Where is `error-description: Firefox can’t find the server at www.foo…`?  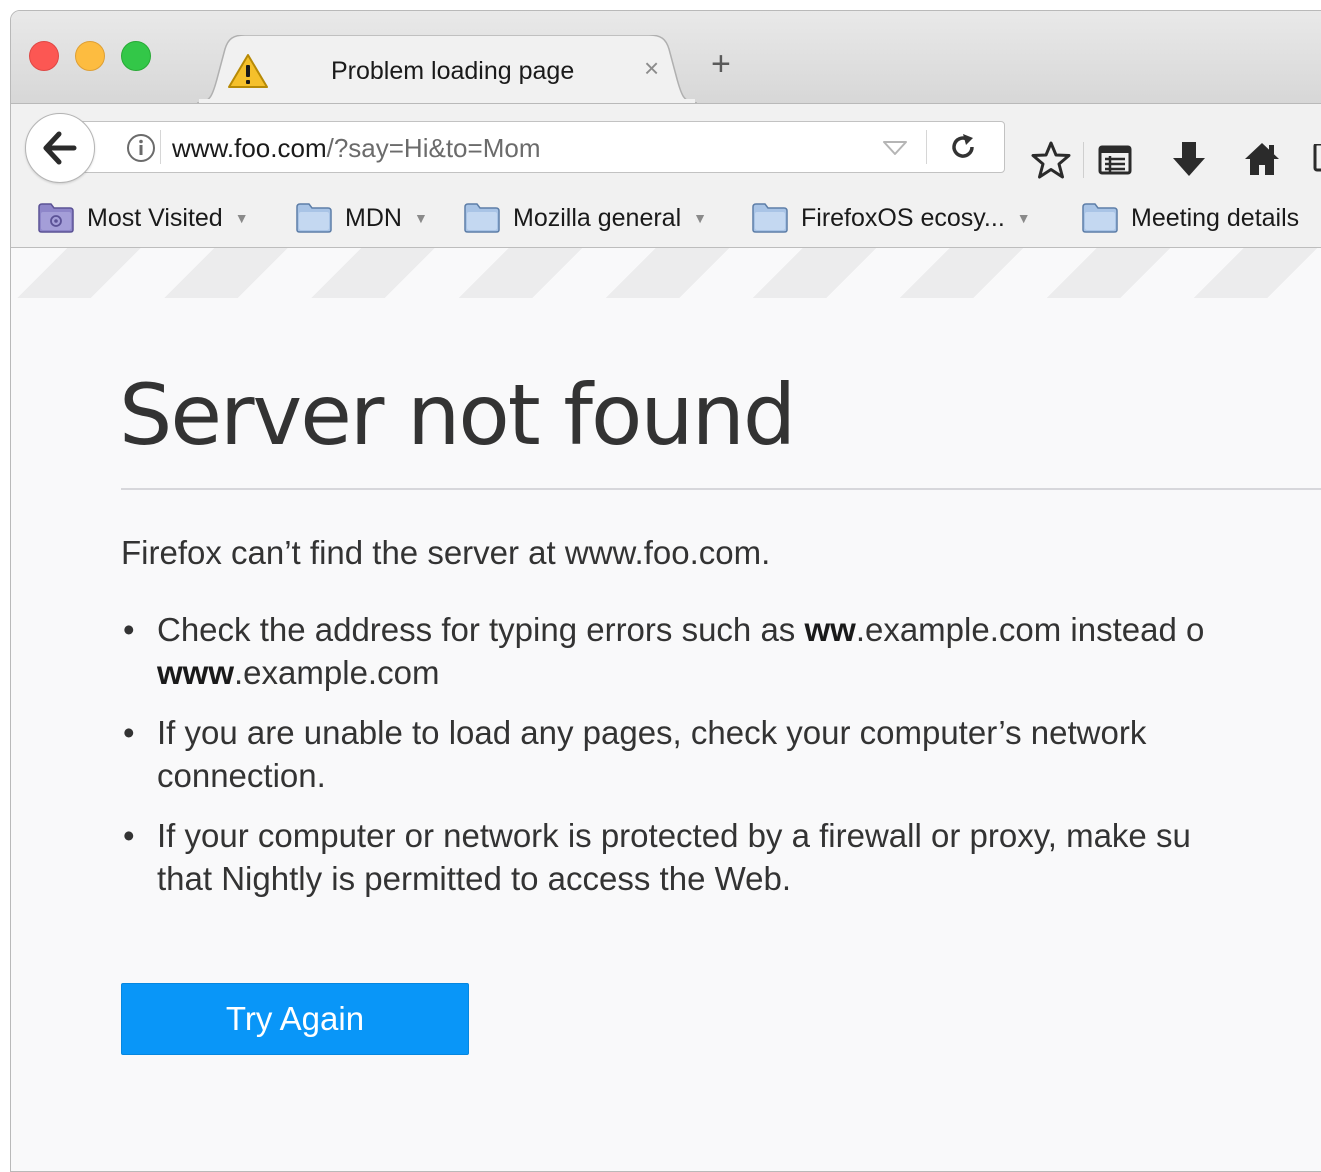 error-description: Firefox can’t find the server at www.foo… is located at coordinates (446, 552).